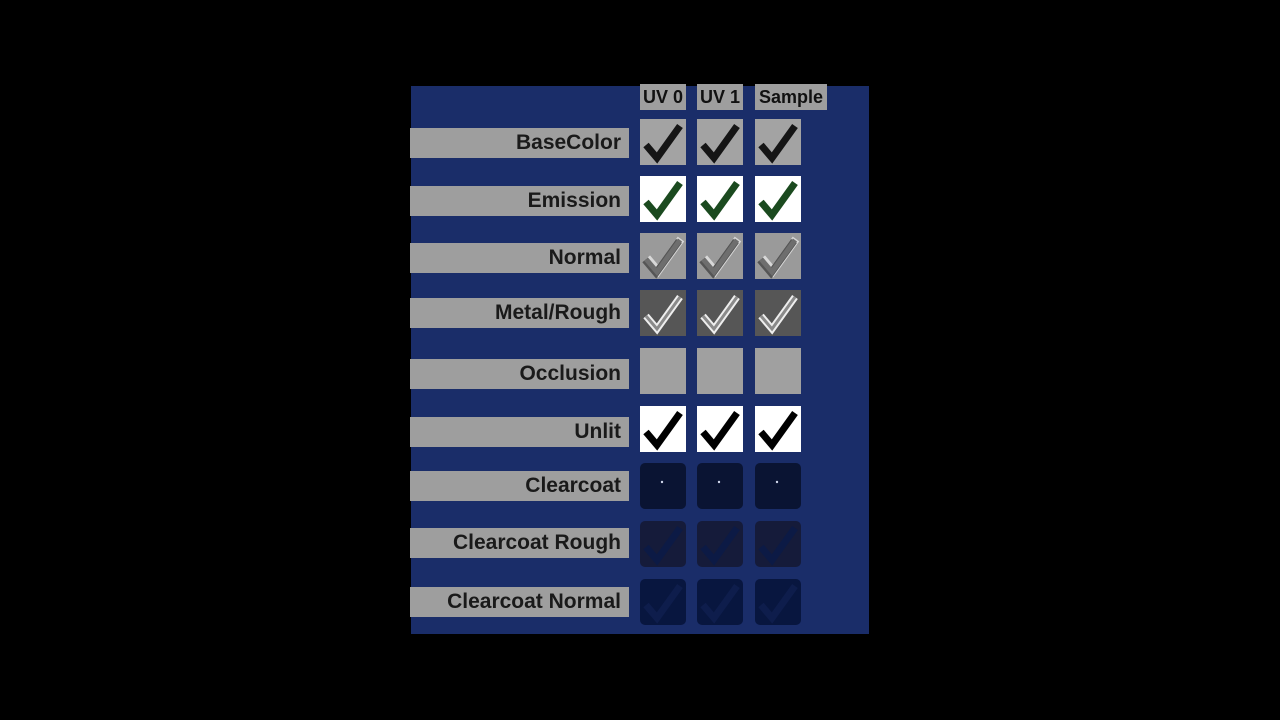  Describe the element at coordinates (519, 432) in the screenshot. I see `row-label-unlit: Unlit` at that location.